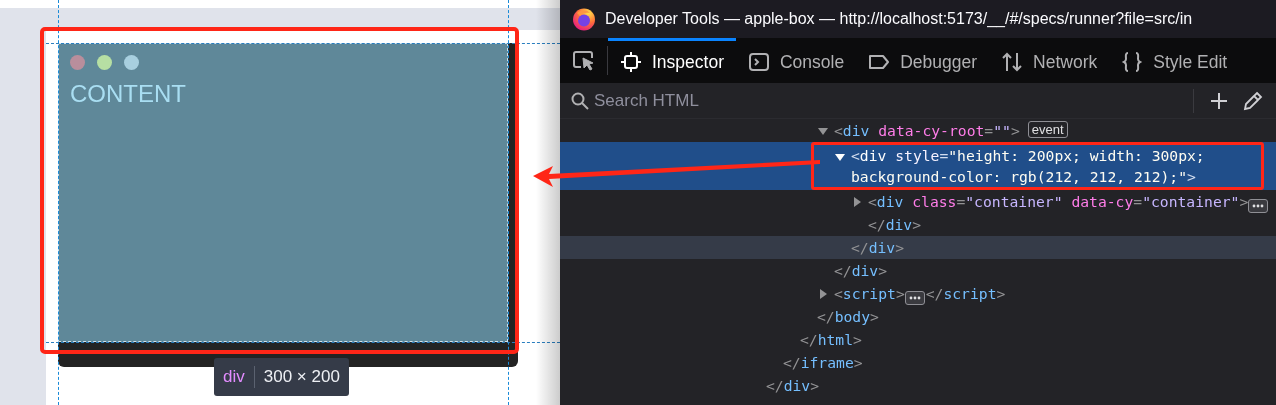 This screenshot has width=1276, height=405. What do you see at coordinates (823, 362) in the screenshot?
I see `markup-text: </iframe>` at bounding box center [823, 362].